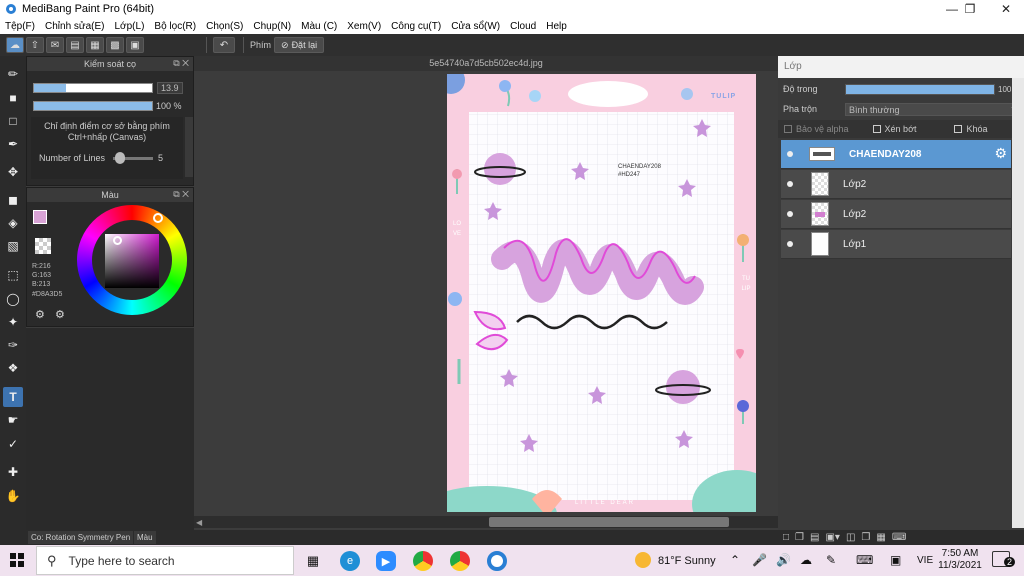 The image size is (1024, 576). I want to click on close-icon: ✕, so click(1006, 9).